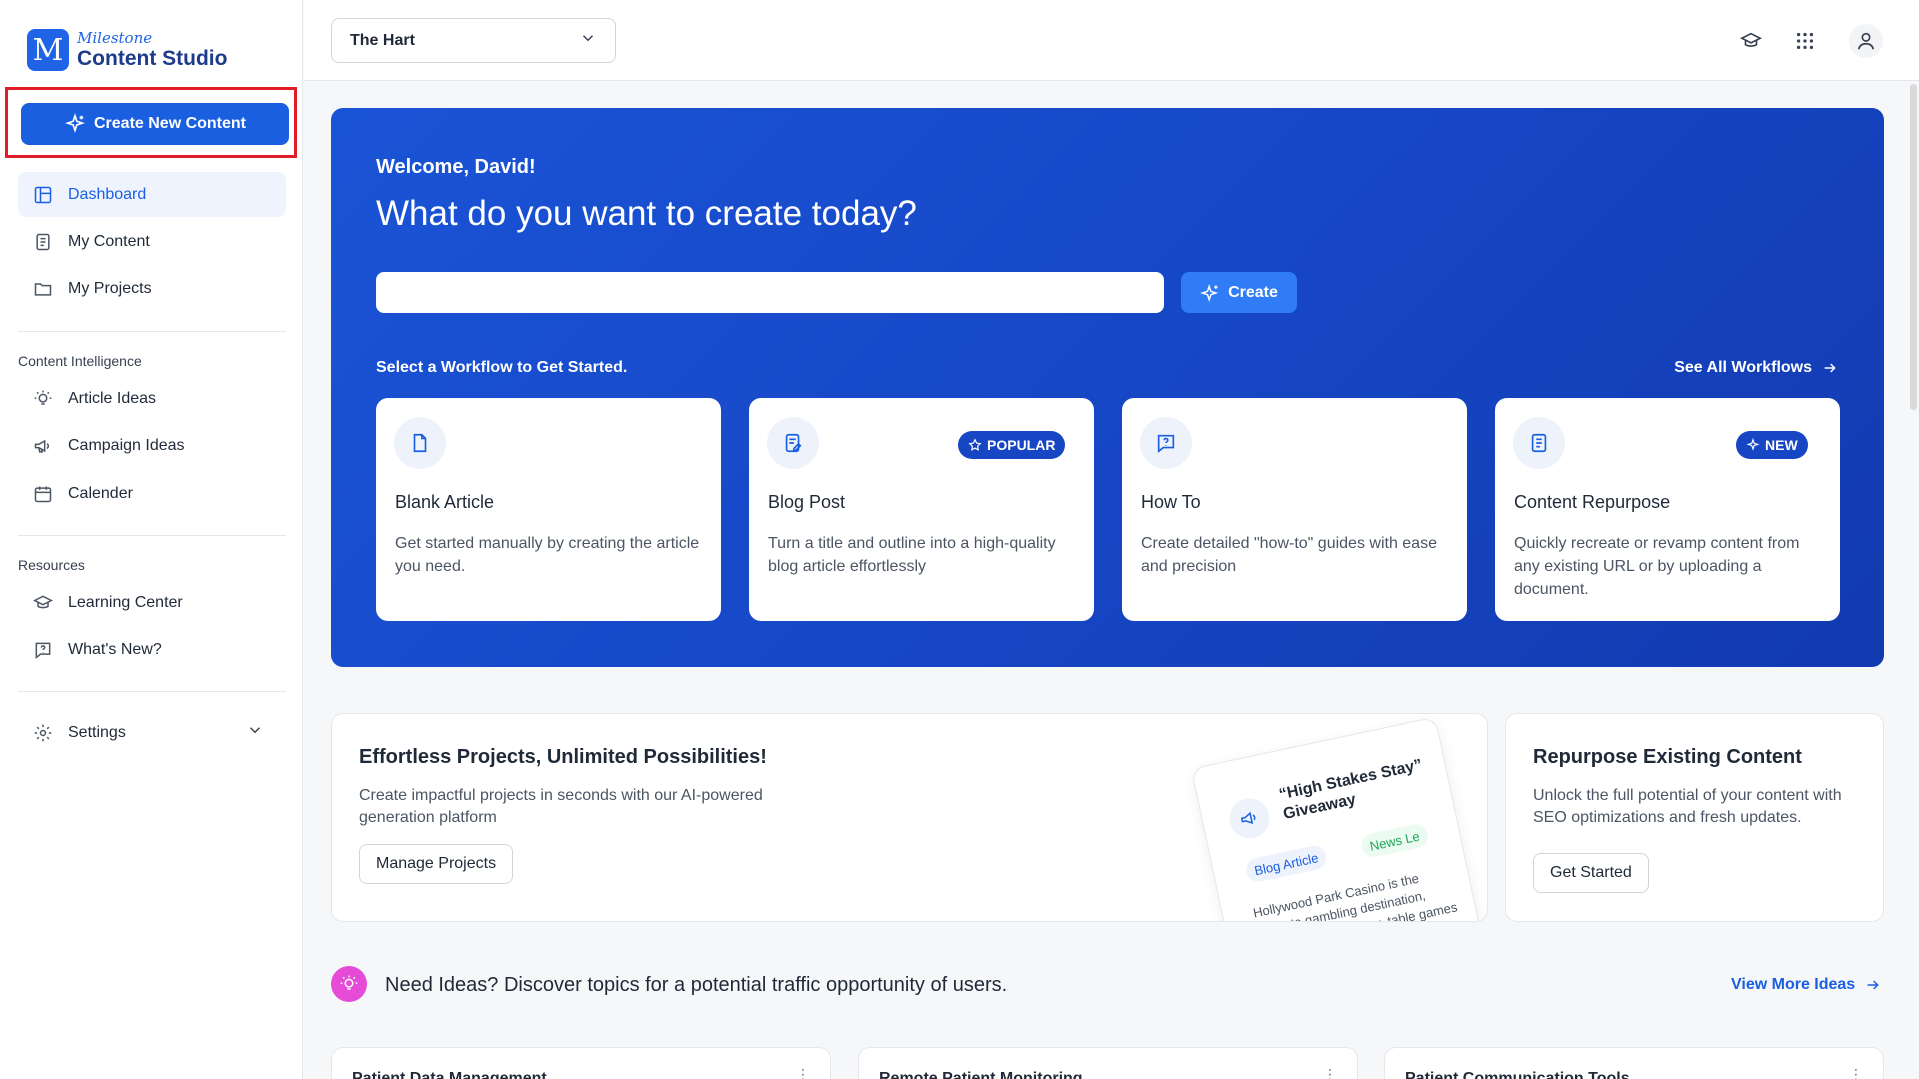 The width and height of the screenshot is (1919, 1079). I want to click on sidebar-item-settings: Settings, so click(152, 732).